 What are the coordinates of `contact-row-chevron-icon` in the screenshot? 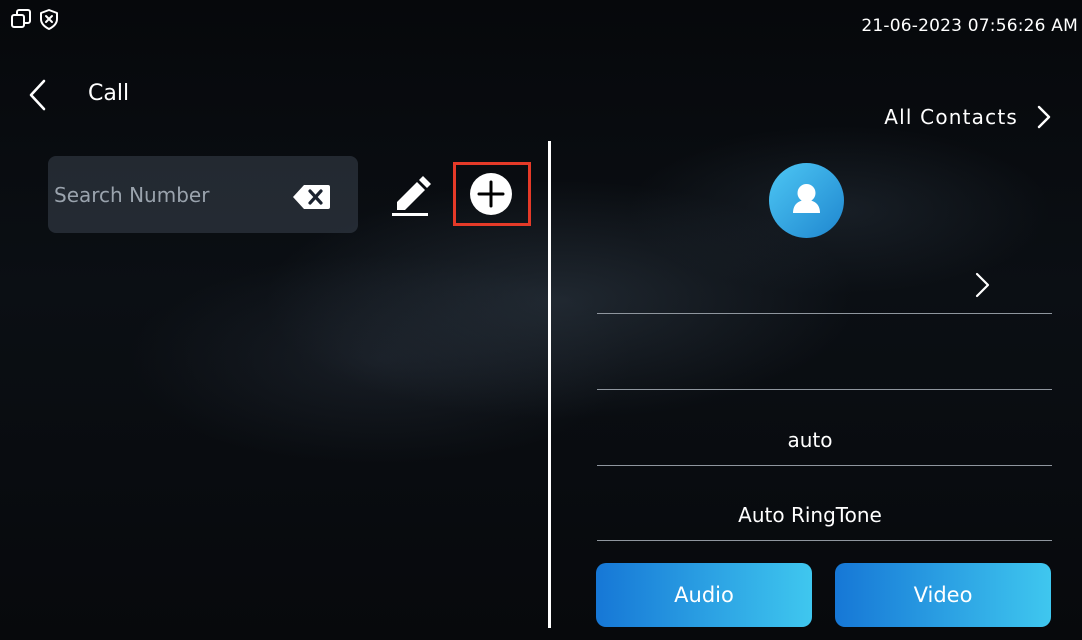 It's located at (983, 285).